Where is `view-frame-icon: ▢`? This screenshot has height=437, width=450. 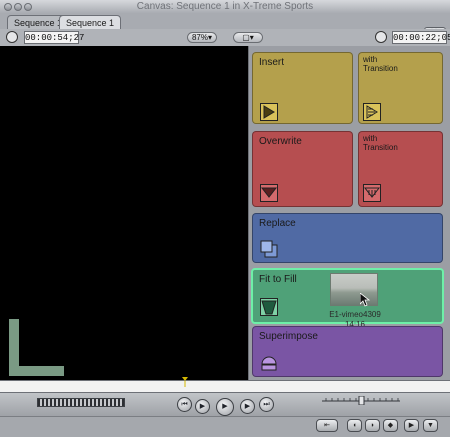 view-frame-icon: ▢ is located at coordinates (246, 37).